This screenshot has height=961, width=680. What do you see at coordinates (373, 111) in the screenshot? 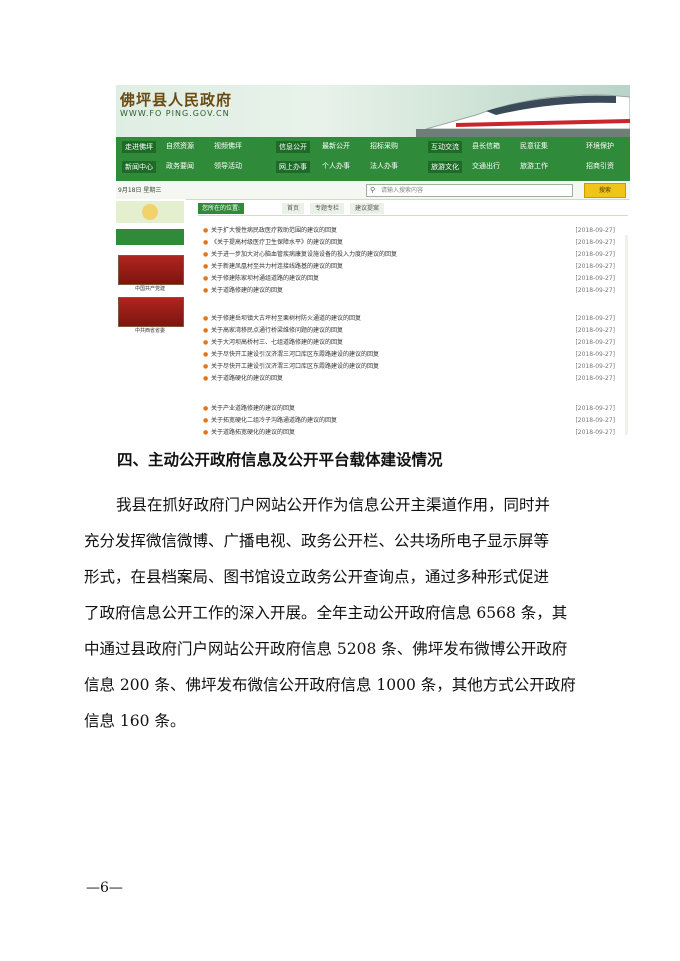
I see `site-banner: 佛坪县人民政府 WWW.FO PING.GOV.CN` at bounding box center [373, 111].